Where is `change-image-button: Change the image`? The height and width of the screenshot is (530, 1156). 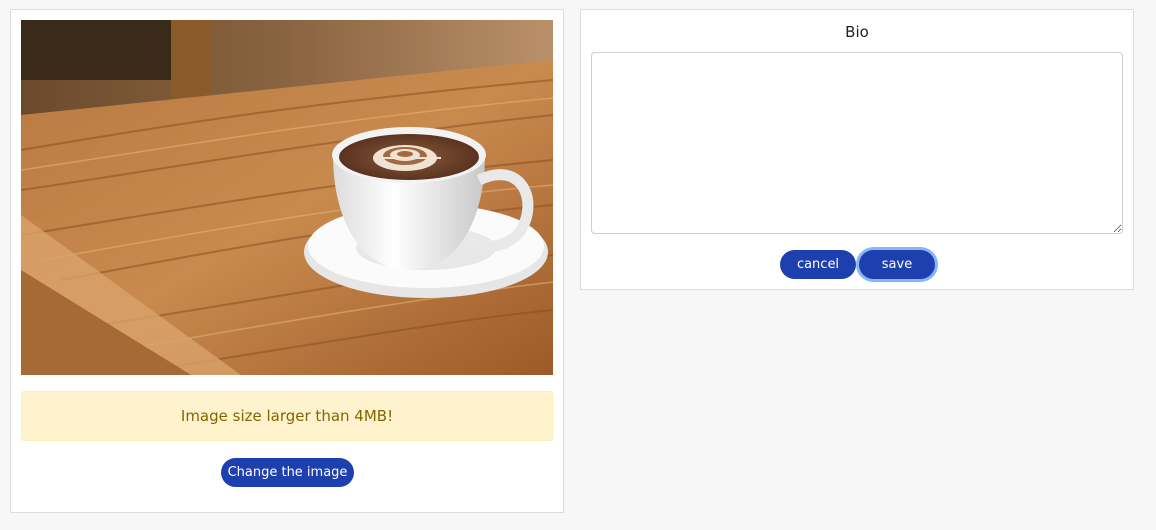 change-image-button: Change the image is located at coordinates (287, 472).